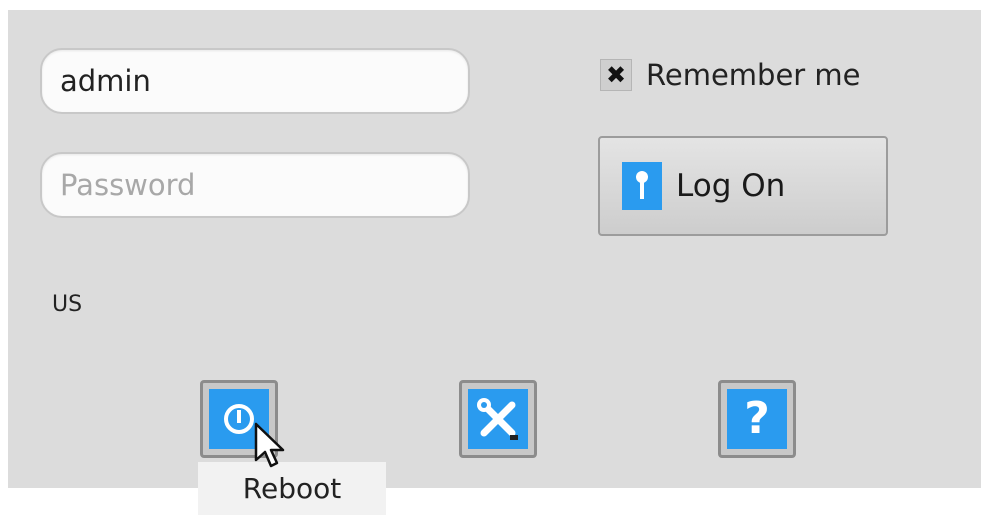  I want to click on reboot-tooltip: Reboot, so click(292, 488).